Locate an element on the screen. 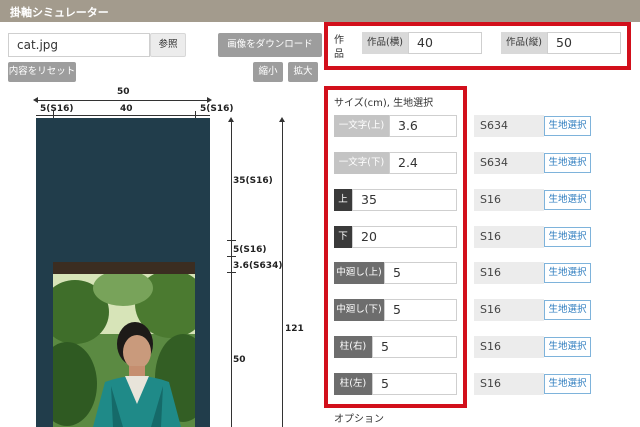 The height and width of the screenshot is (427, 640). ichimonji-top-tag: 一文字(上) is located at coordinates (361, 126).